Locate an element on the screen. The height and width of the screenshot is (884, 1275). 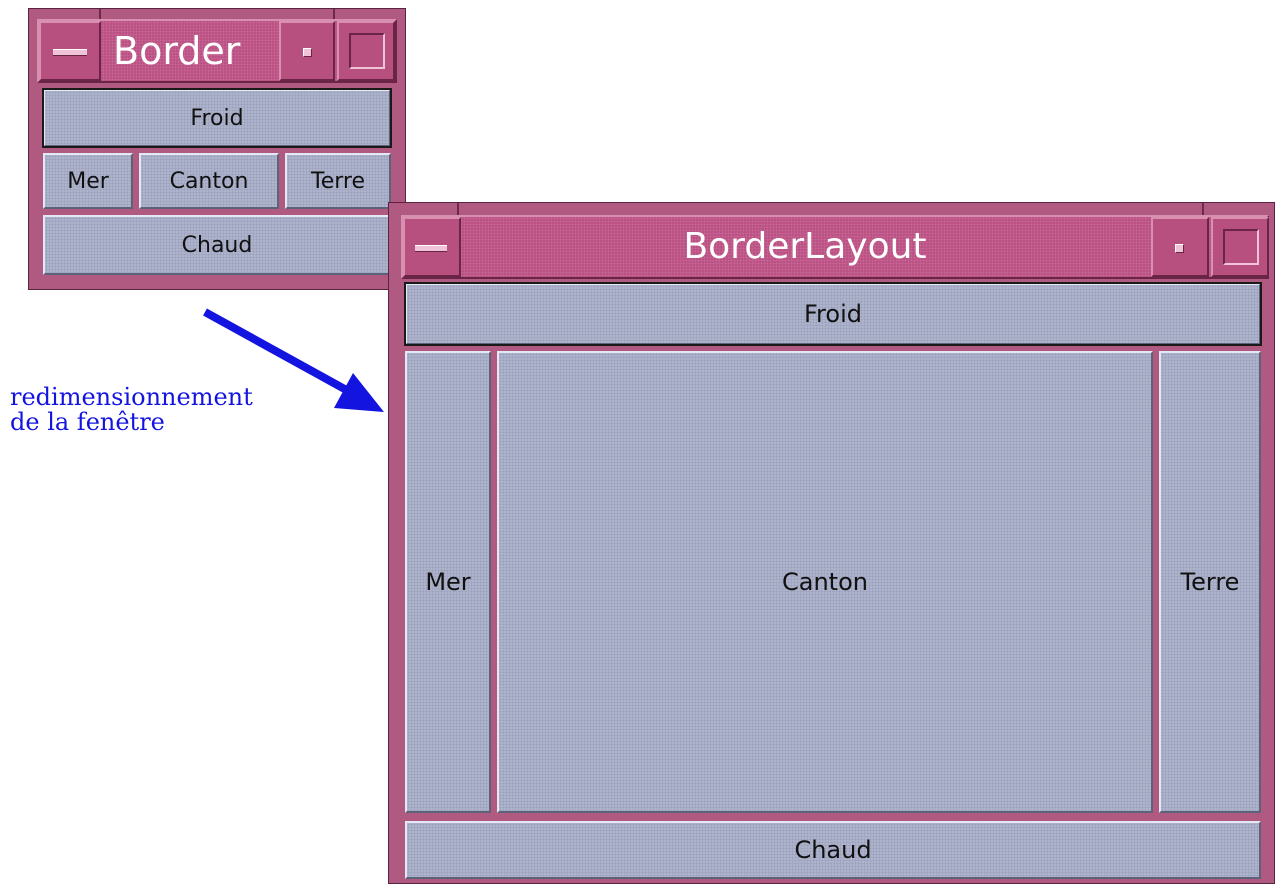
small-window: Border Froid Mer Canton Terre Chaud is located at coordinates (217, 149).